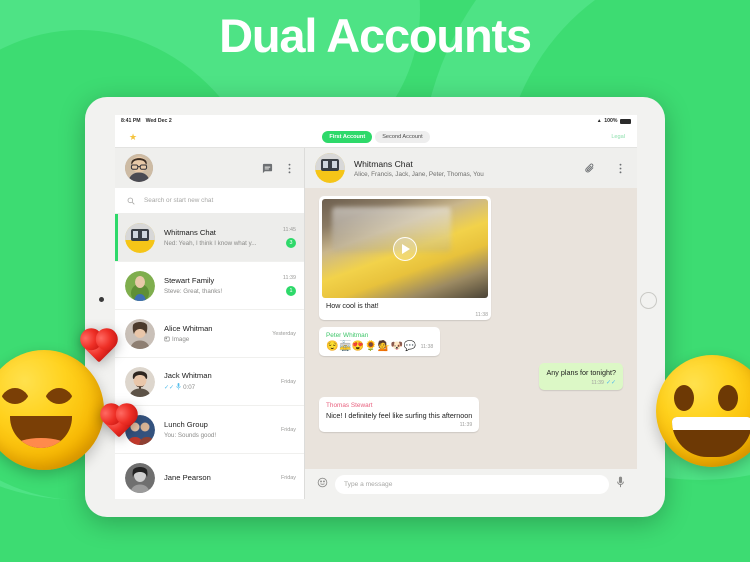 The width and height of the screenshot is (750, 562). I want to click on sidebar-header, so click(209, 168).